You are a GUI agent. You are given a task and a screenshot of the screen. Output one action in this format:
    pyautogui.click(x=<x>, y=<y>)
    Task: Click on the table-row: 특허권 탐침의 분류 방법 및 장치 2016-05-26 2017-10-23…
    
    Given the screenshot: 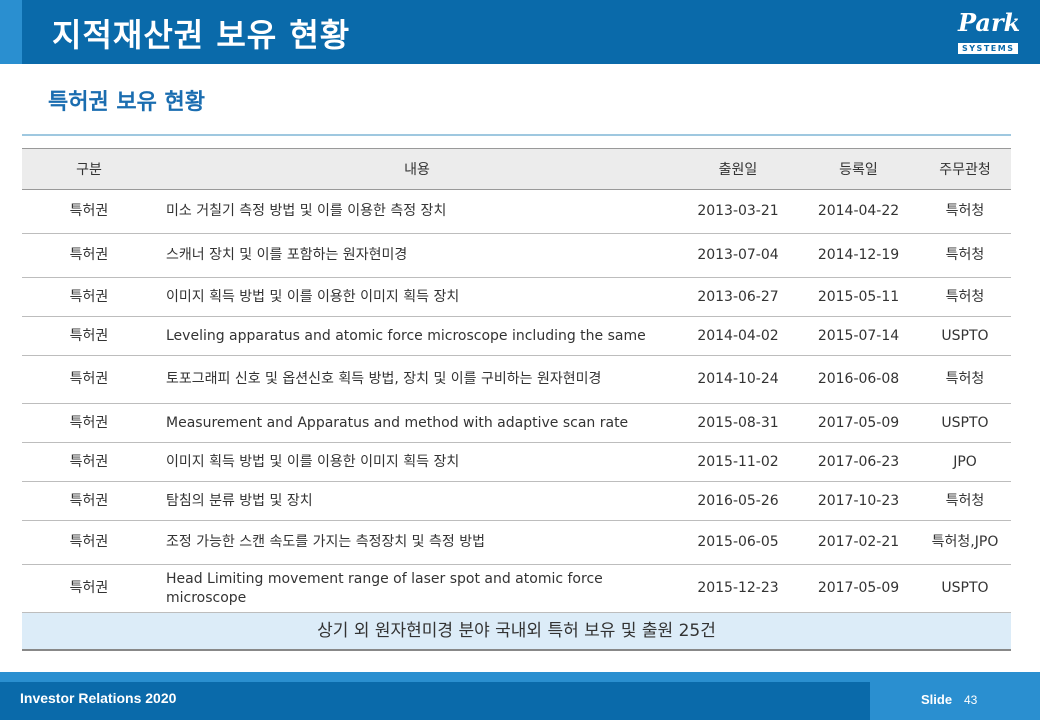 What is the action you would take?
    pyautogui.click(x=516, y=501)
    